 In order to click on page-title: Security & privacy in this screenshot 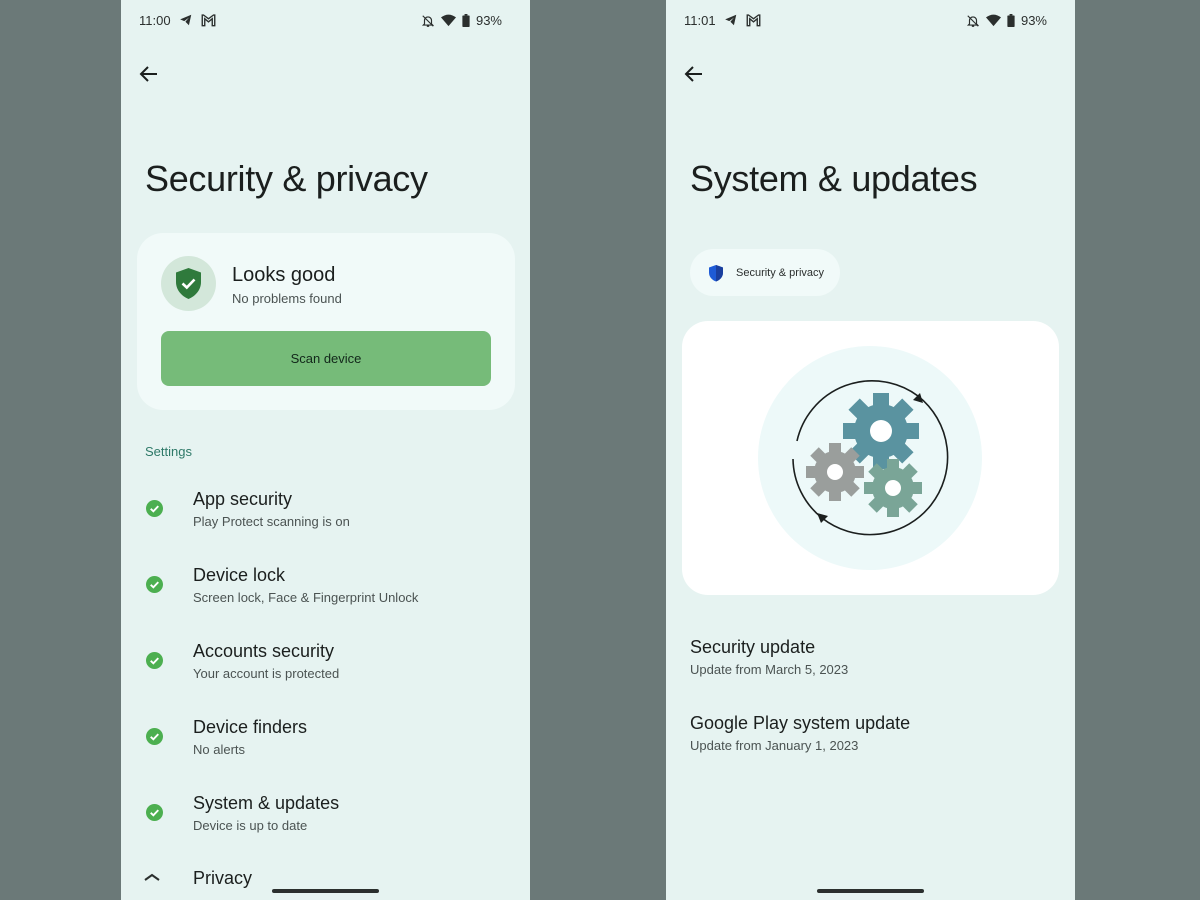, I will do `click(286, 178)`.